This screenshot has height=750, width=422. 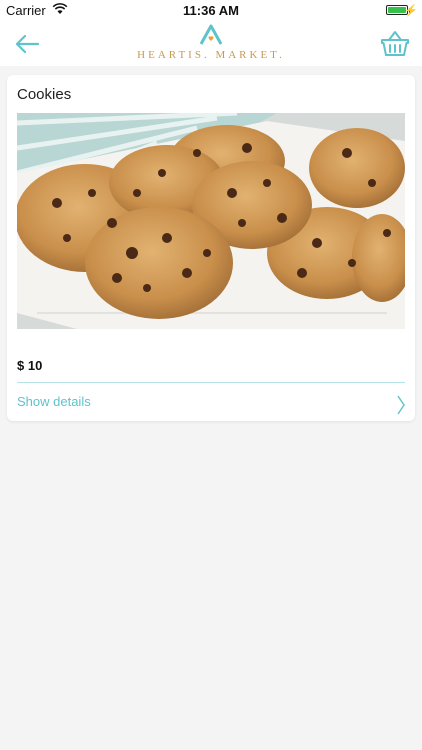 I want to click on back-arrow-icon, so click(x=27, y=44).